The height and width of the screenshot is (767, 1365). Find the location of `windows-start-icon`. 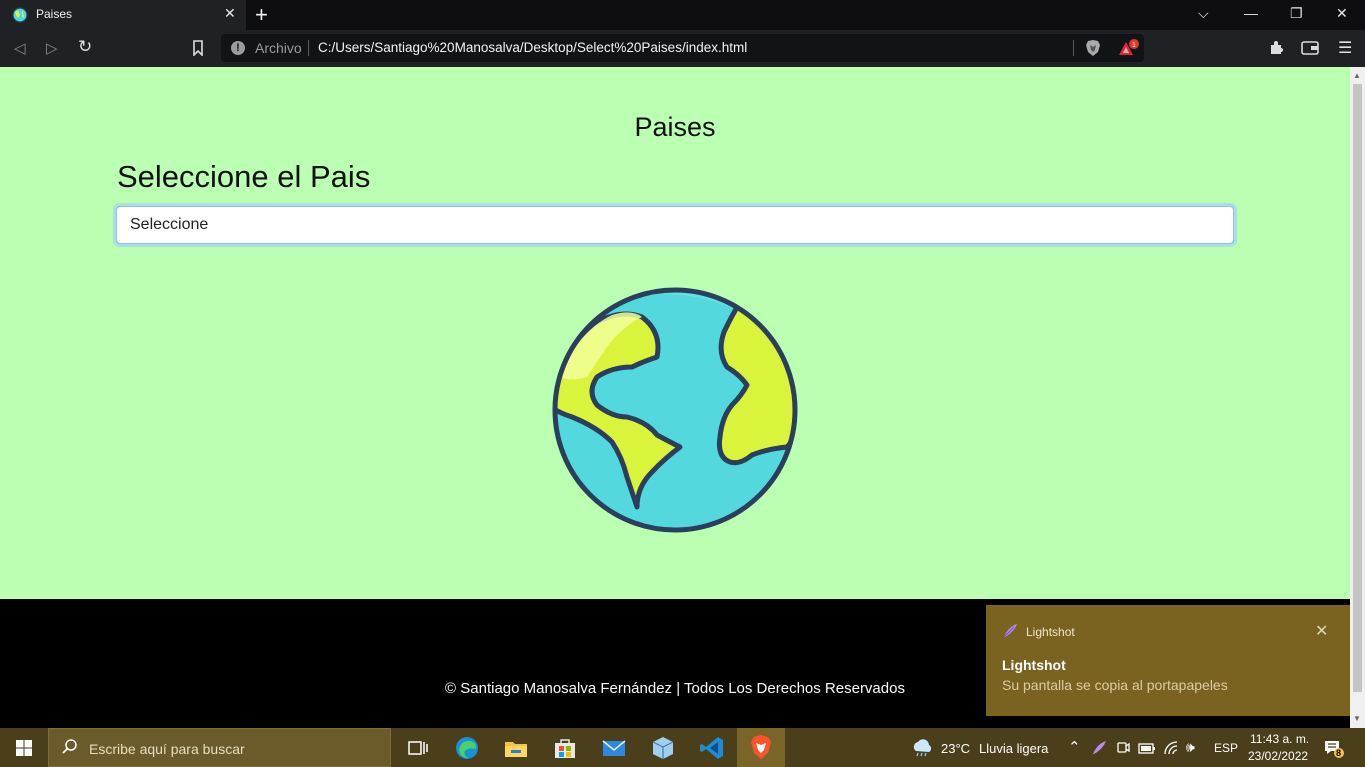

windows-start-icon is located at coordinates (24, 748).